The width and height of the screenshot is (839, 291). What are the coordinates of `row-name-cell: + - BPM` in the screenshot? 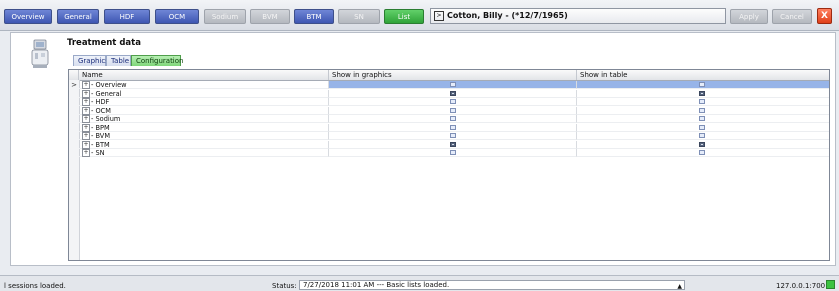 It's located at (204, 127).